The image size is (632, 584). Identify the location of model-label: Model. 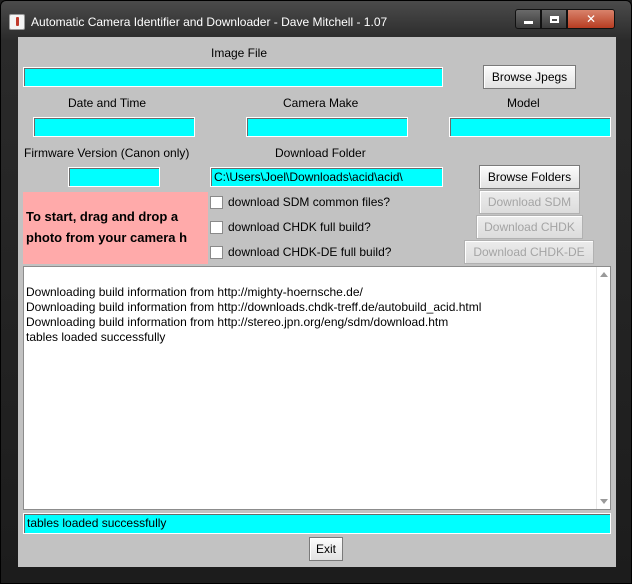
(523, 103).